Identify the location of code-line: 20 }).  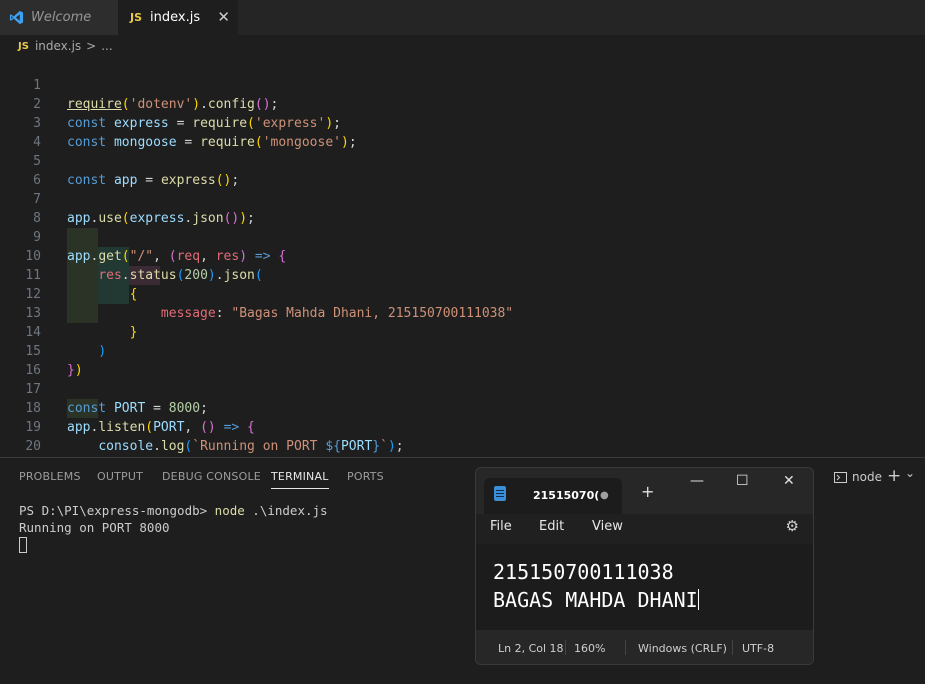
(462, 445).